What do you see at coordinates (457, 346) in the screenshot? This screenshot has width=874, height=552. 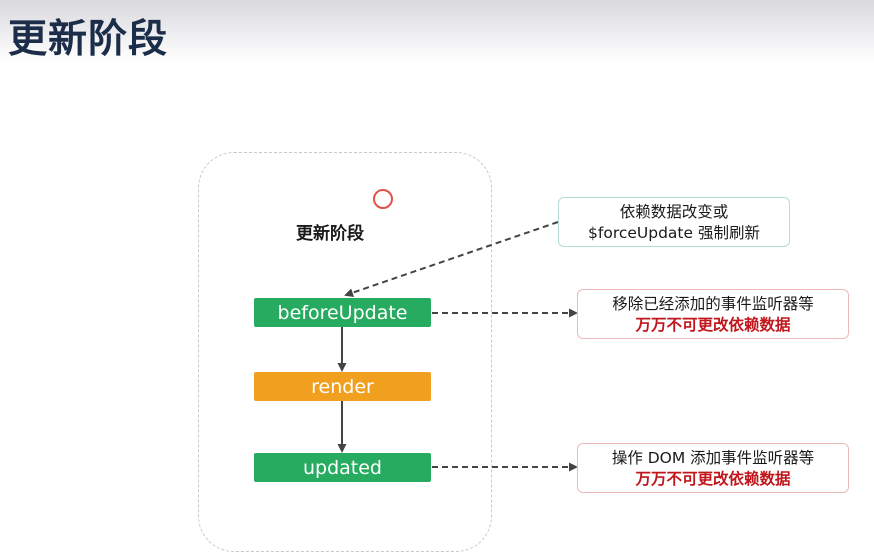 I see `connector-arrows` at bounding box center [457, 346].